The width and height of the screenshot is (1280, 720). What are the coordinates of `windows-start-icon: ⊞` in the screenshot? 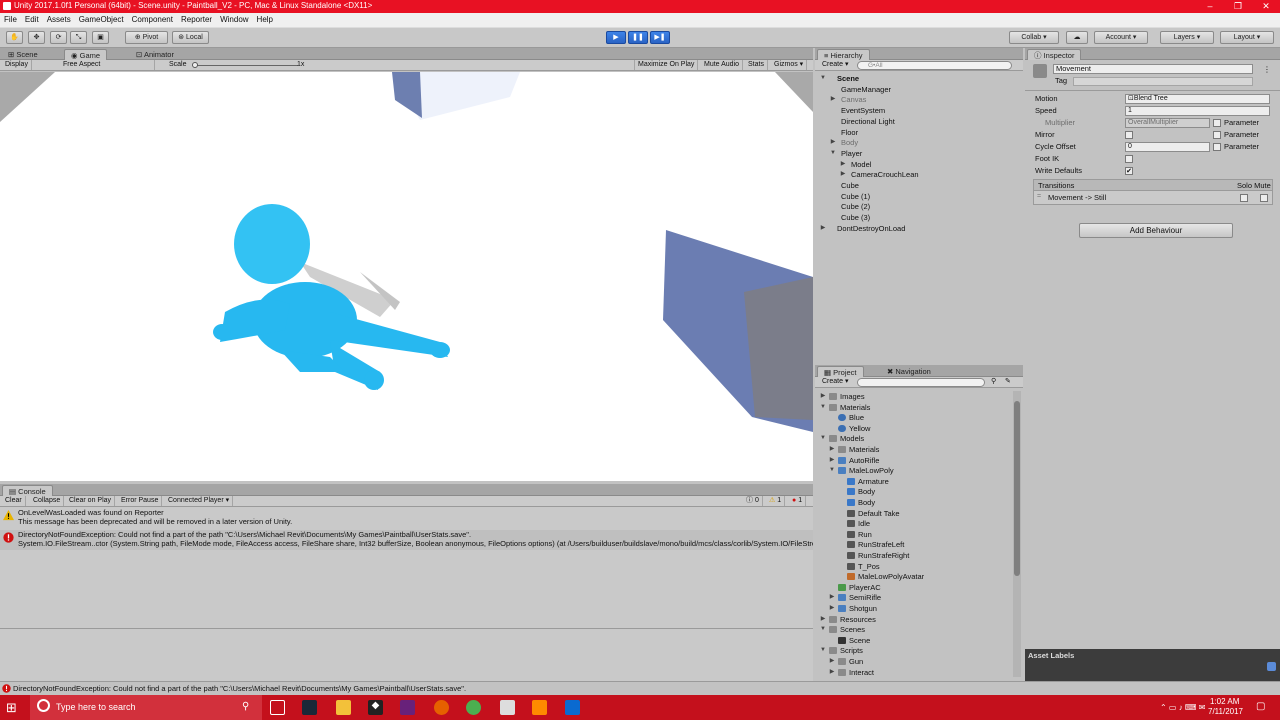 It's located at (13, 707).